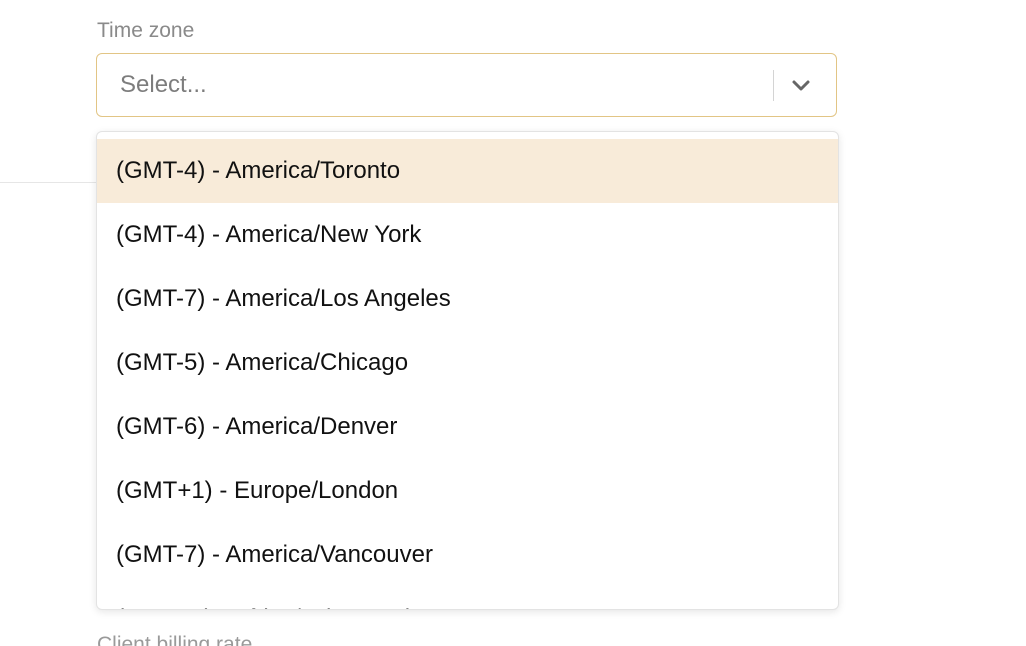  Describe the element at coordinates (467, 299) in the screenshot. I see `time-zone-option: (GMT-7) - America/Los Angeles` at that location.